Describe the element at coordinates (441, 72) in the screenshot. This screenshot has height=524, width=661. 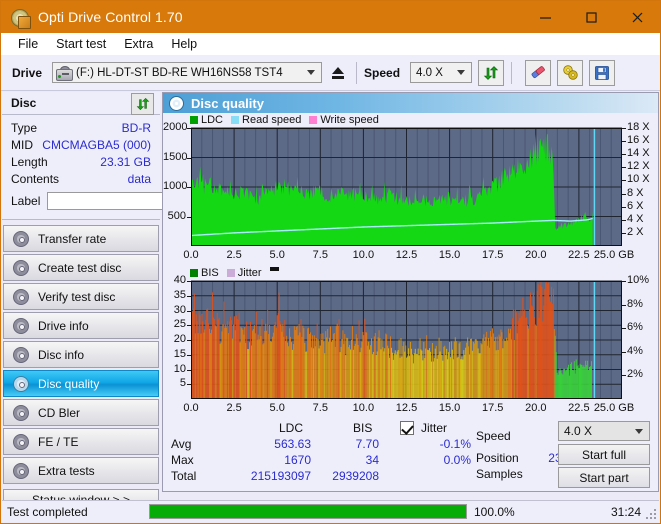
I see `speed-select: 4.0 X` at that location.